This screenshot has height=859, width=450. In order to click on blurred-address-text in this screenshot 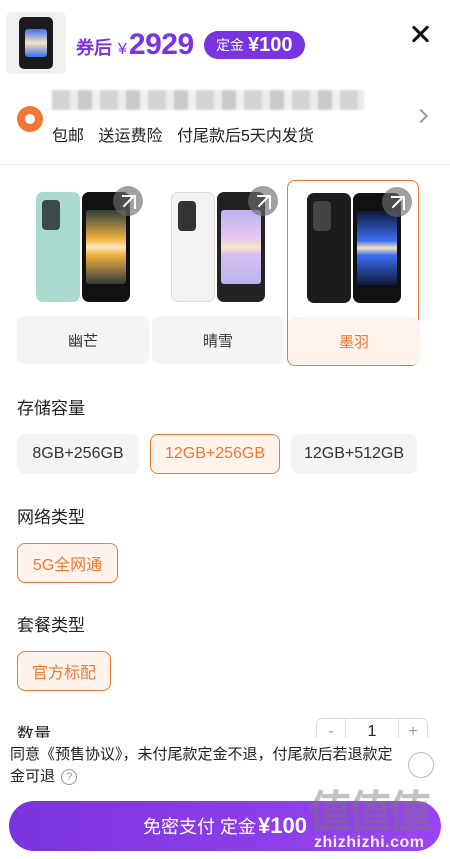, I will do `click(208, 100)`.